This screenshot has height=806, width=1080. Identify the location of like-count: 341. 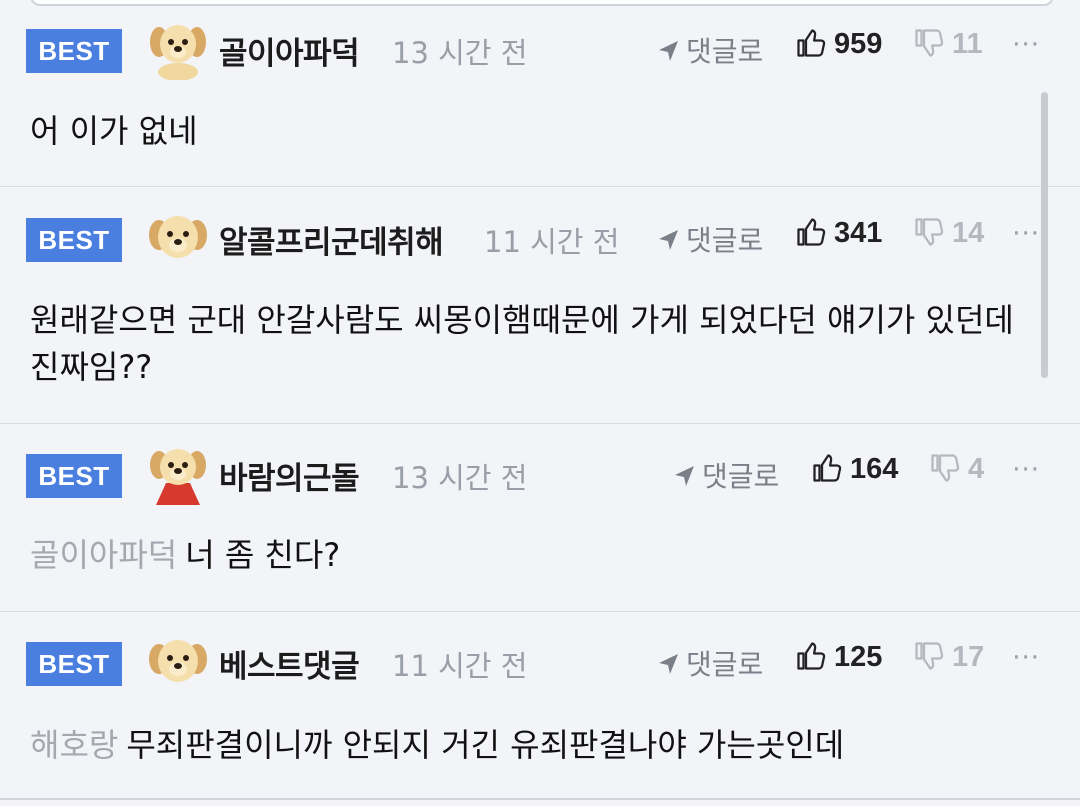
(858, 233).